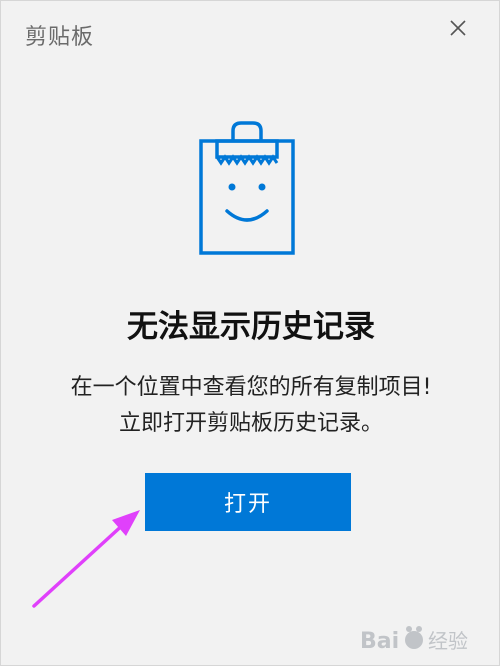 The width and height of the screenshot is (500, 666). I want to click on open-button: 打开, so click(248, 502).